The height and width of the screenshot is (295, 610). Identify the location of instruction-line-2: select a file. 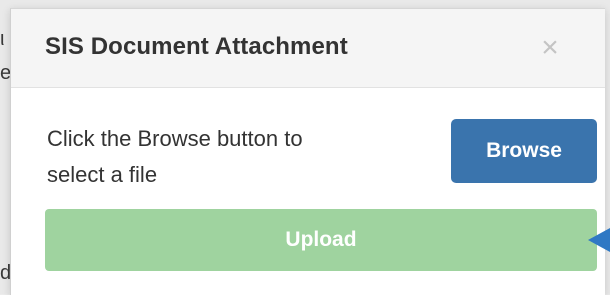
(102, 174).